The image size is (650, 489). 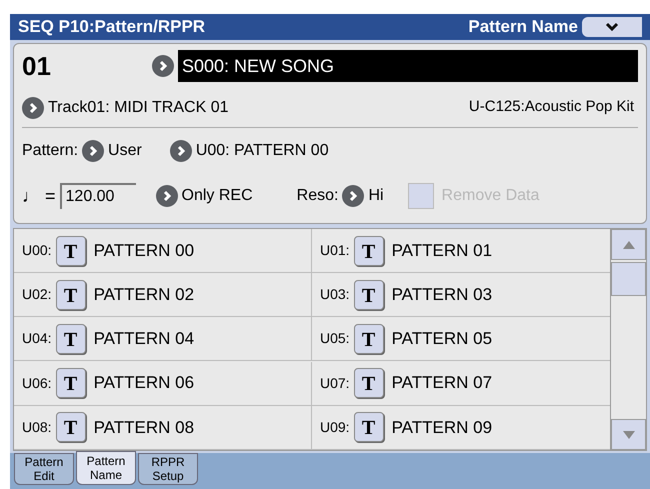 I want to click on pattern-name: PATTERN 03, so click(x=442, y=295).